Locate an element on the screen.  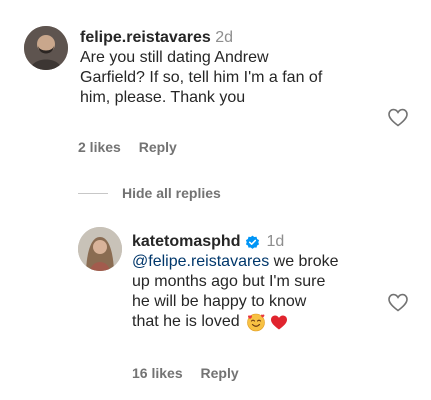
comment-time: 2d is located at coordinates (224, 37).